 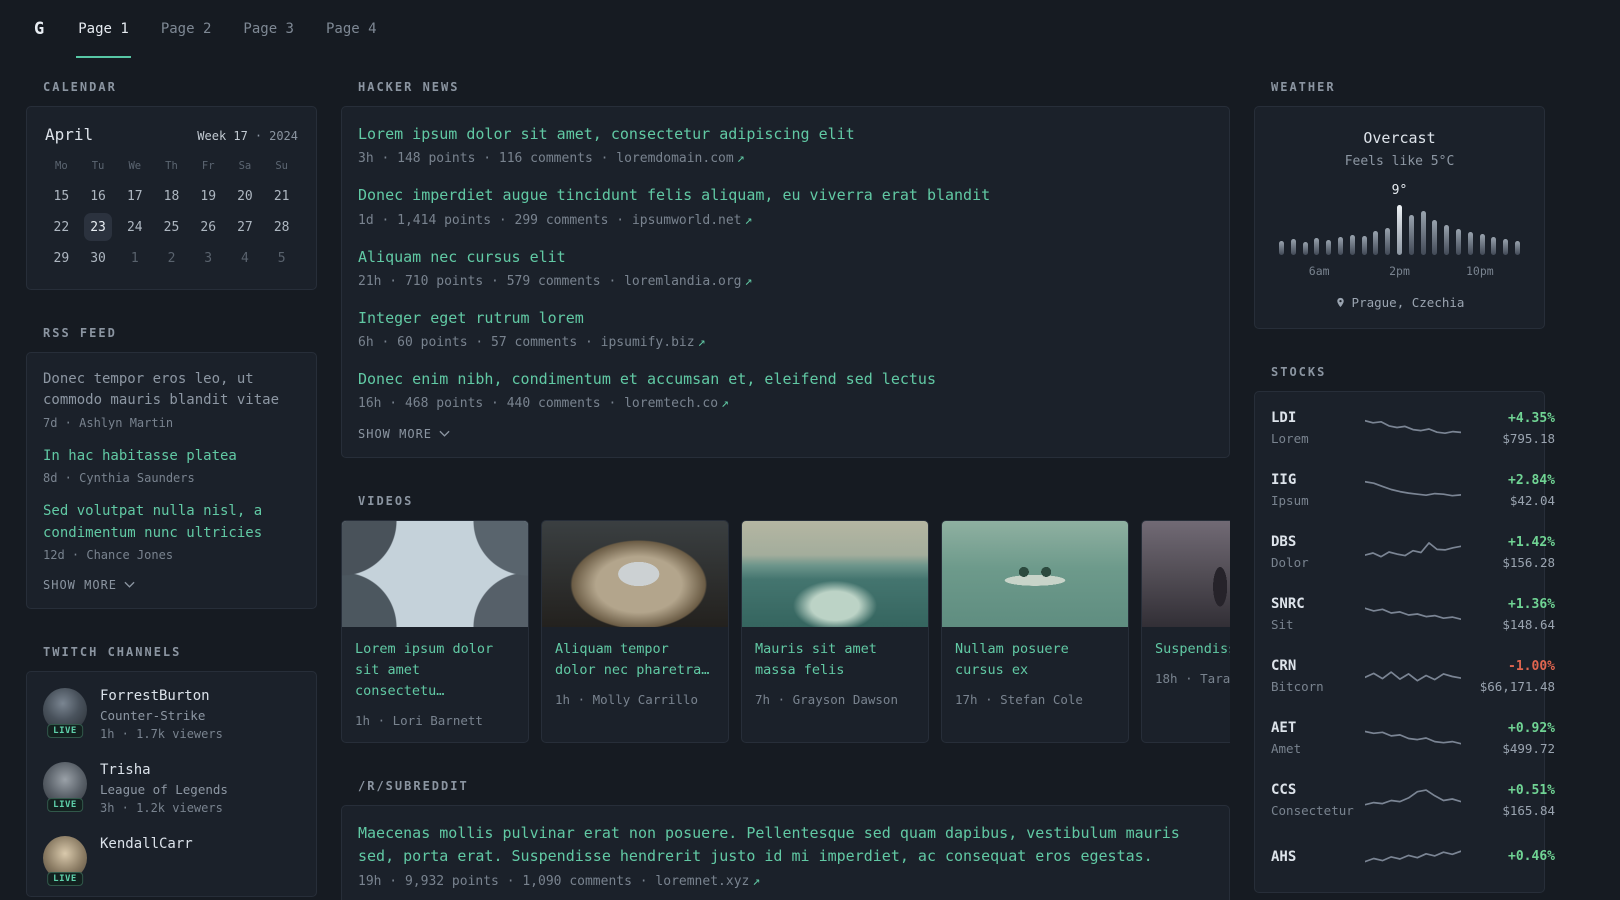 I want to click on weather-time-label: 10pm, so click(x=1479, y=271).